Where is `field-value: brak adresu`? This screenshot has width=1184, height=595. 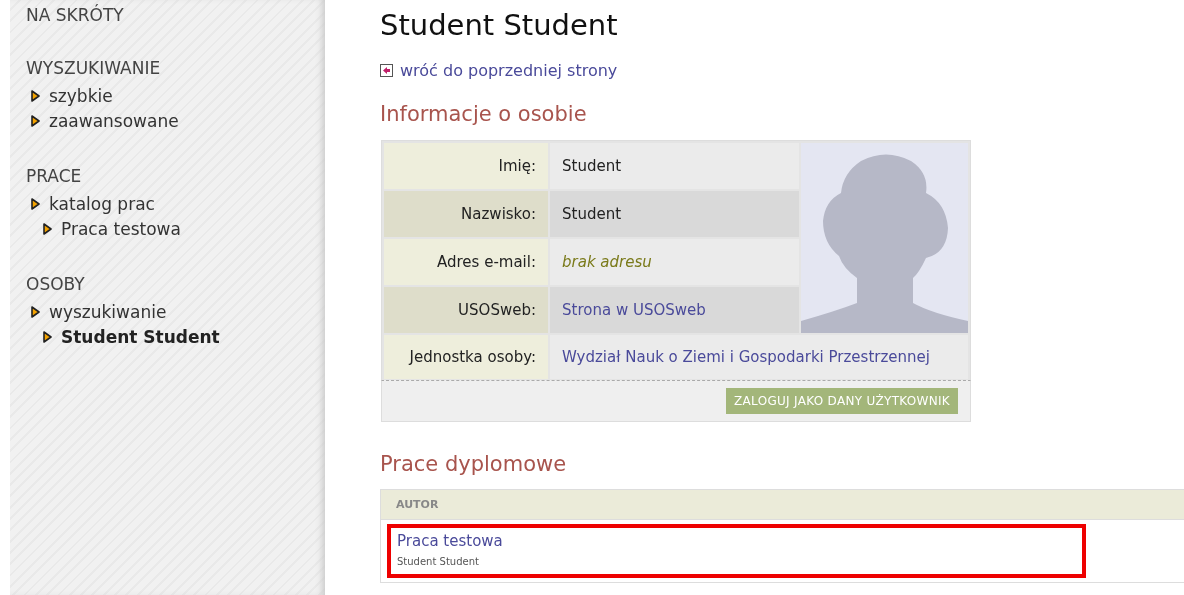
field-value: brak adresu is located at coordinates (607, 262).